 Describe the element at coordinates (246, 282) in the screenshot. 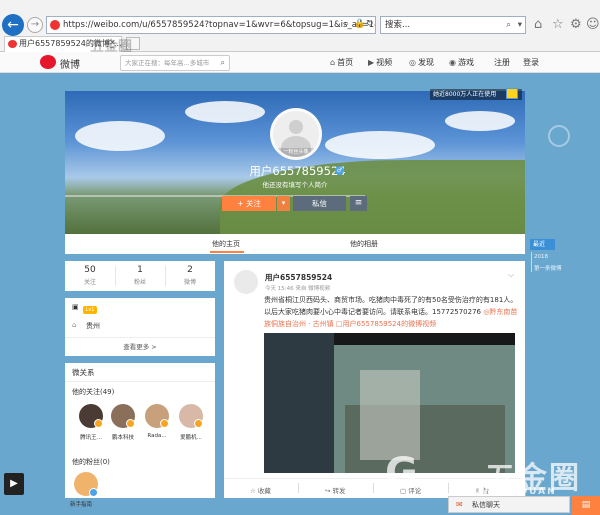

I see `post-avatar` at that location.